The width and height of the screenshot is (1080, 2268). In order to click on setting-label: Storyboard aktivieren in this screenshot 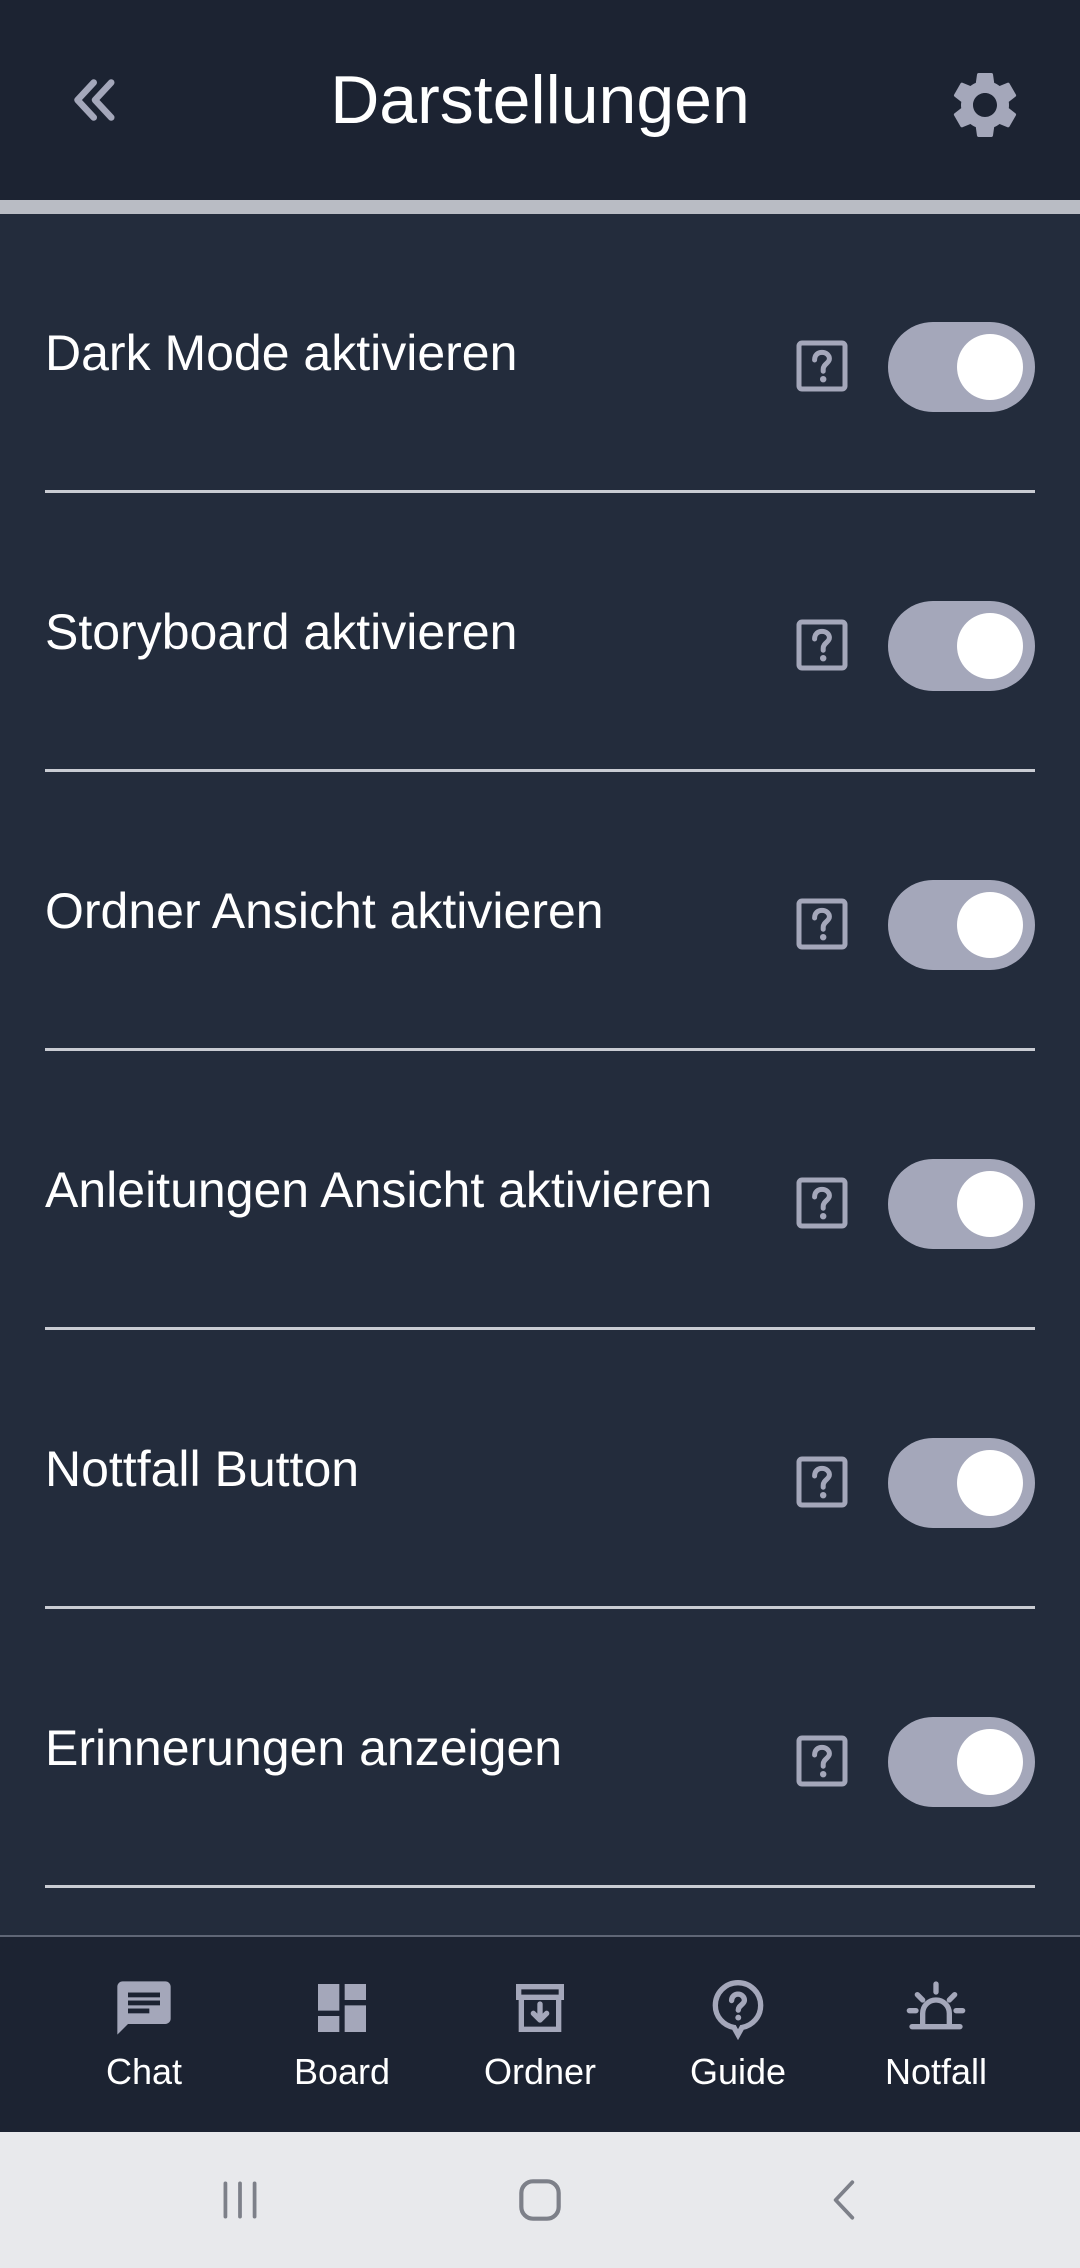, I will do `click(281, 632)`.